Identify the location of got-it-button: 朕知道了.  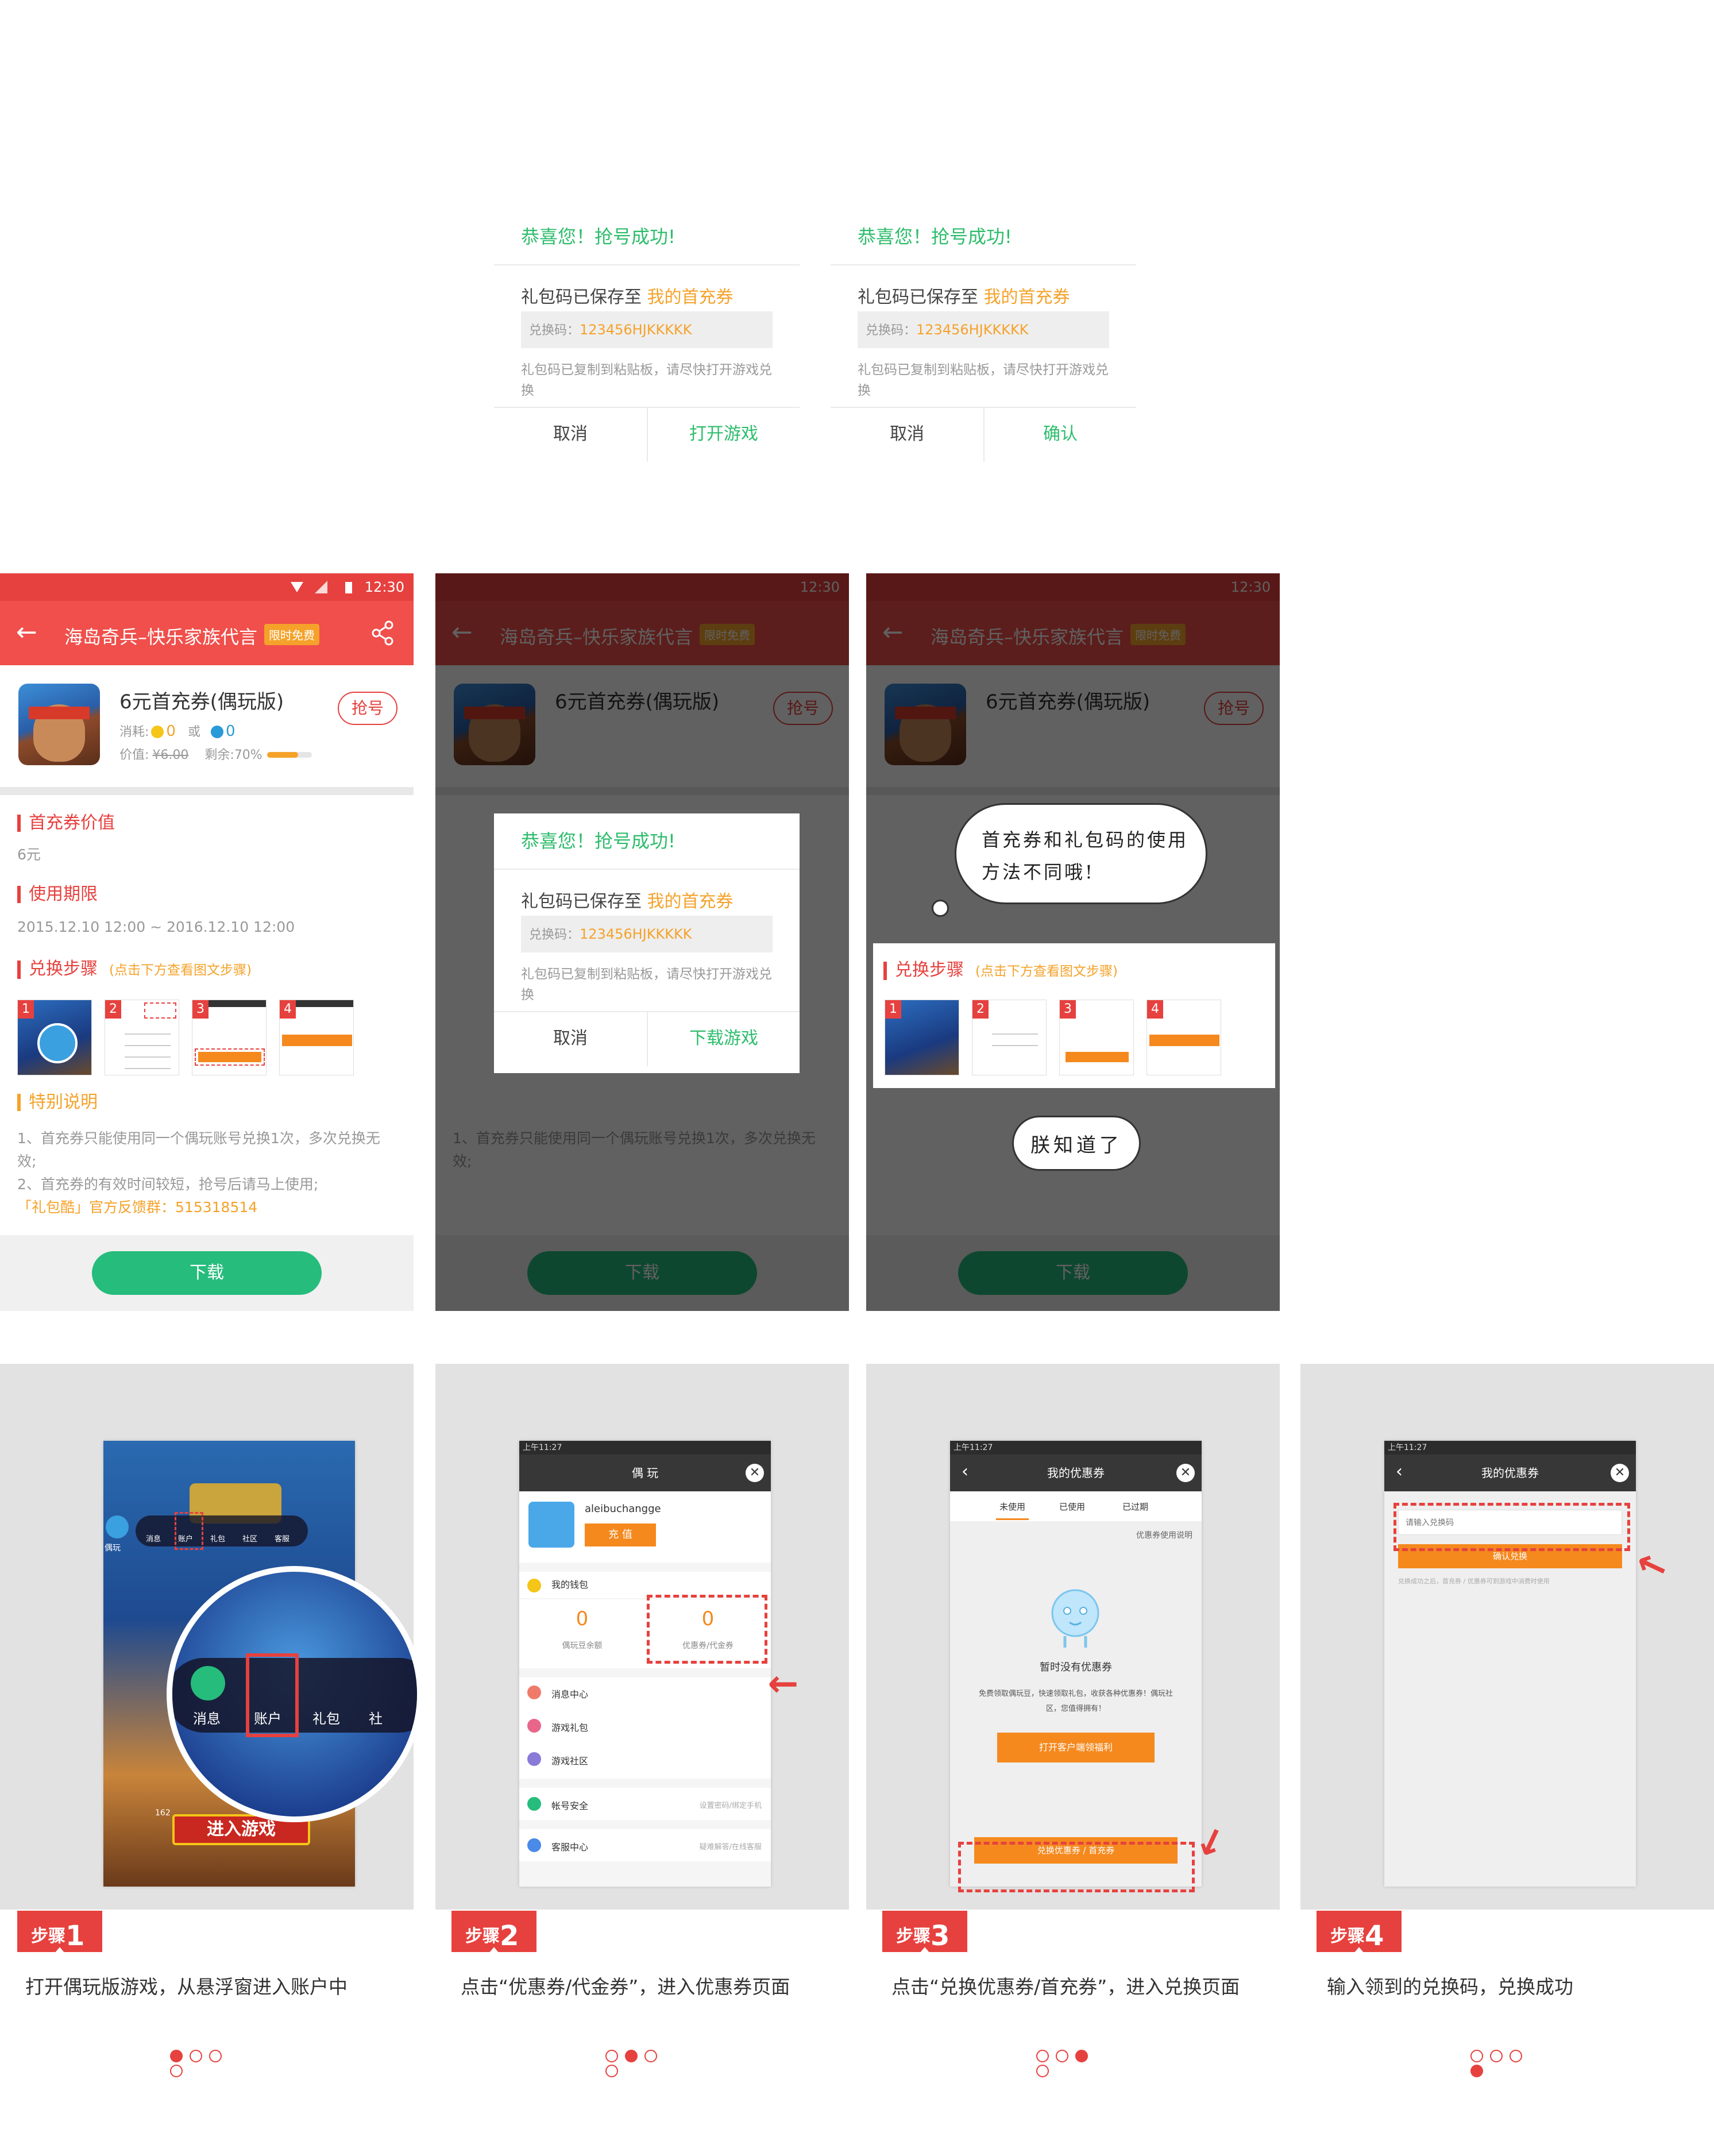
(1076, 1143).